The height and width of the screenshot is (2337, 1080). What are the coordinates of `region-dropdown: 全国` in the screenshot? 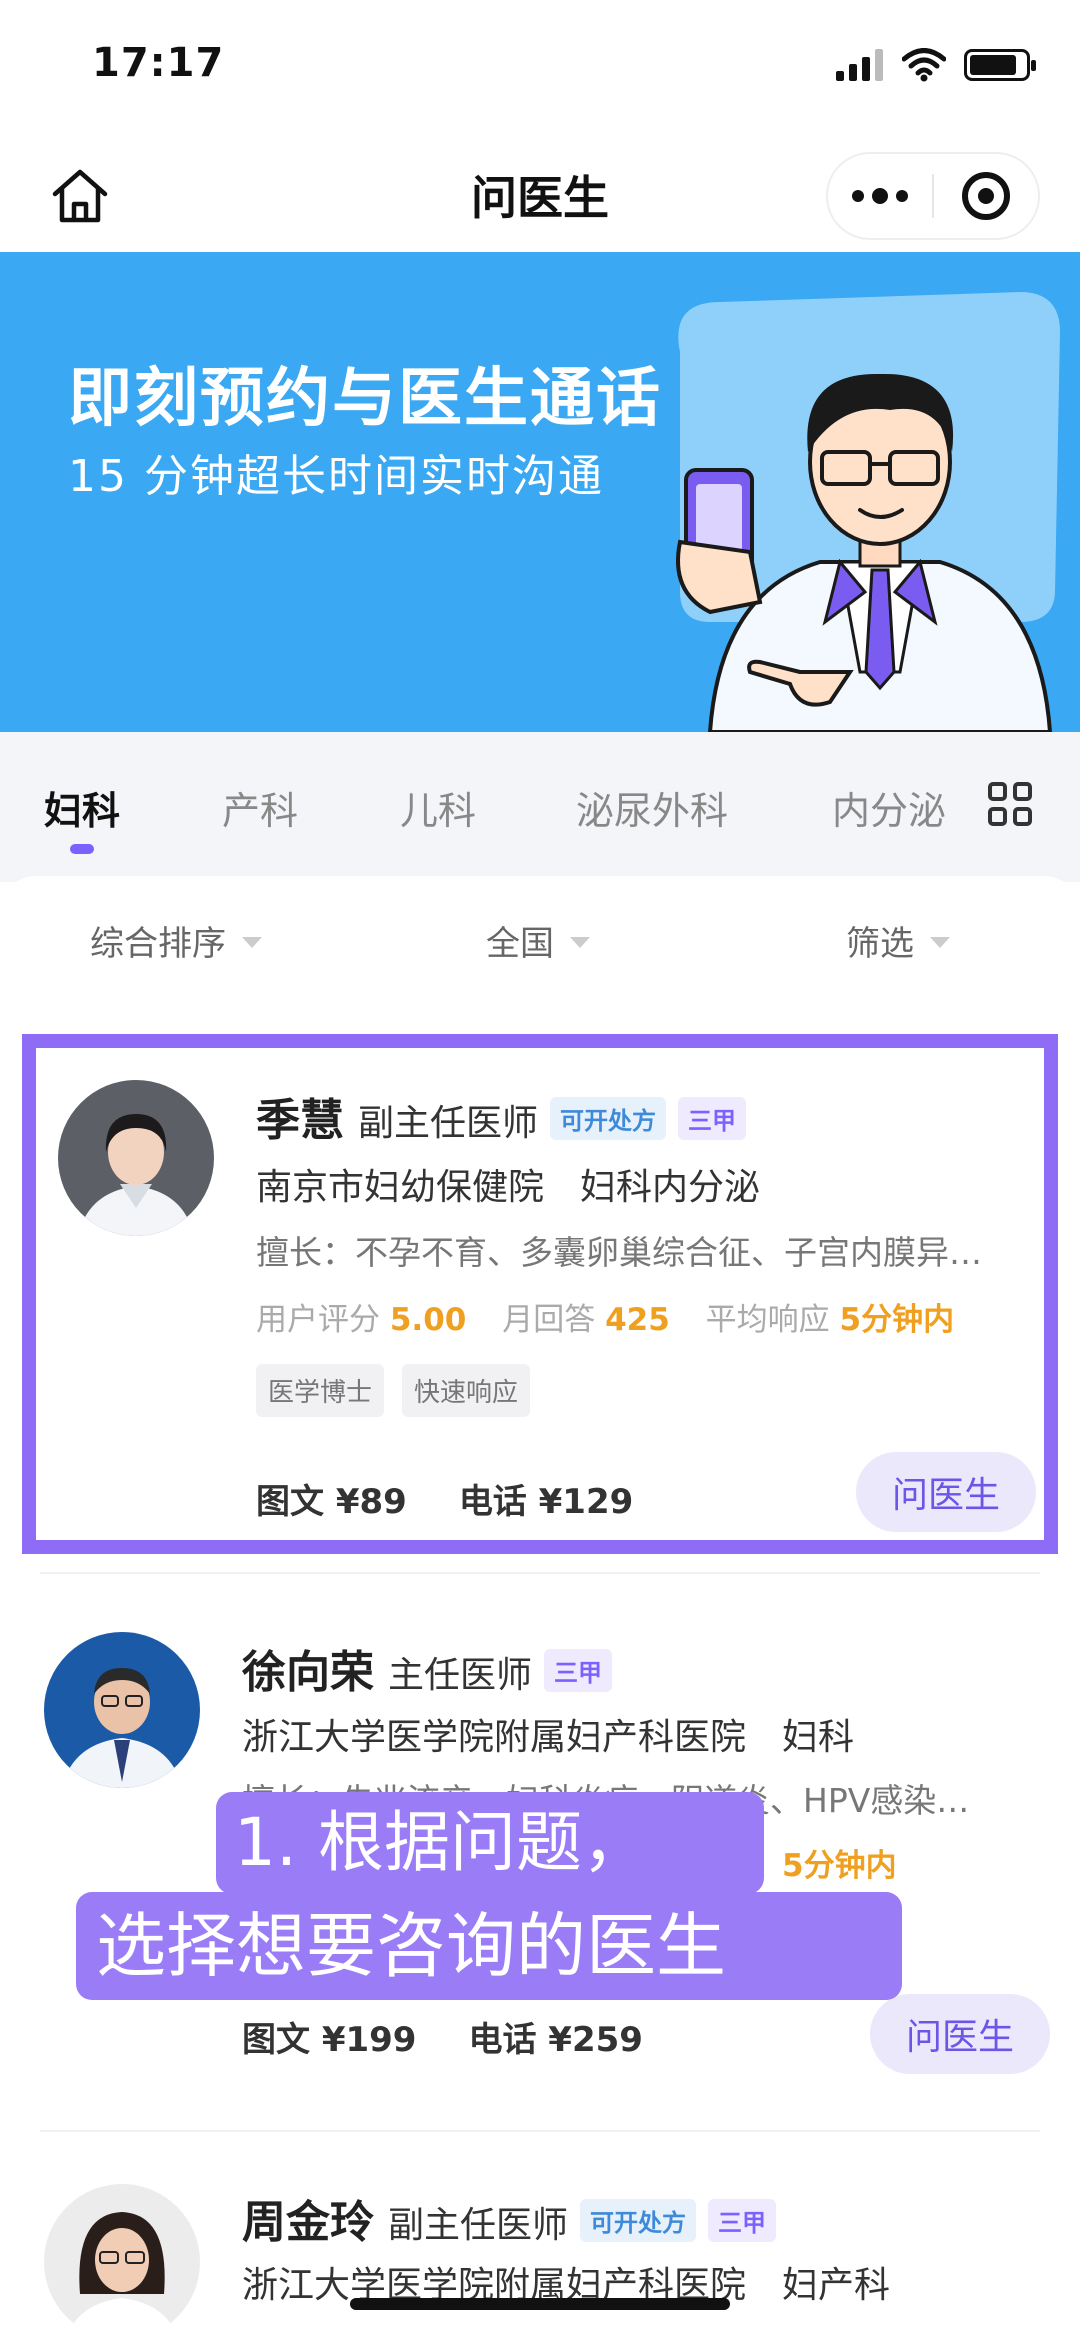 It's located at (538, 940).